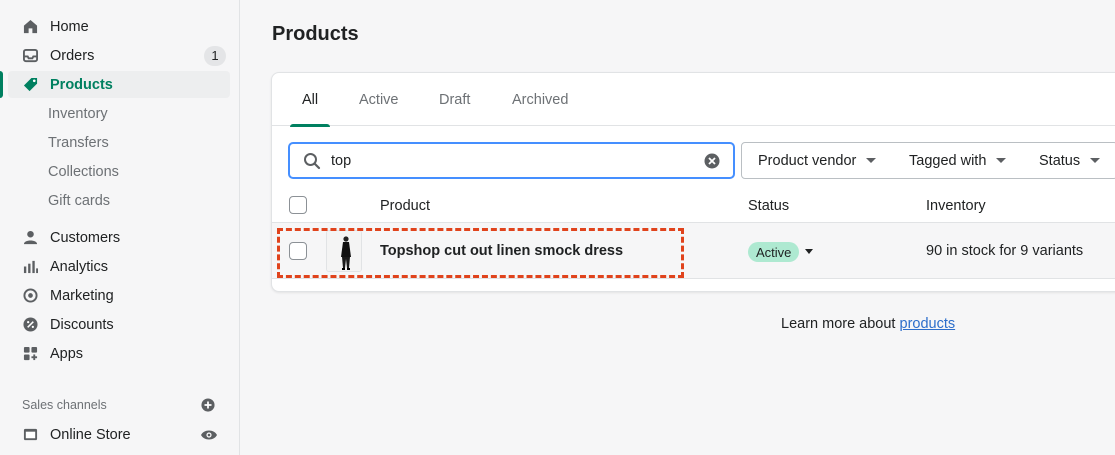 The height and width of the screenshot is (455, 1115). I want to click on product-vendor-filter: Product vendor, so click(817, 160).